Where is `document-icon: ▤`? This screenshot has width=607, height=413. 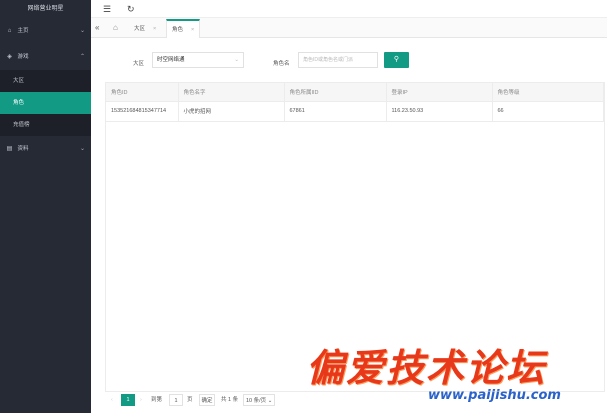
document-icon: ▤ is located at coordinates (9, 149).